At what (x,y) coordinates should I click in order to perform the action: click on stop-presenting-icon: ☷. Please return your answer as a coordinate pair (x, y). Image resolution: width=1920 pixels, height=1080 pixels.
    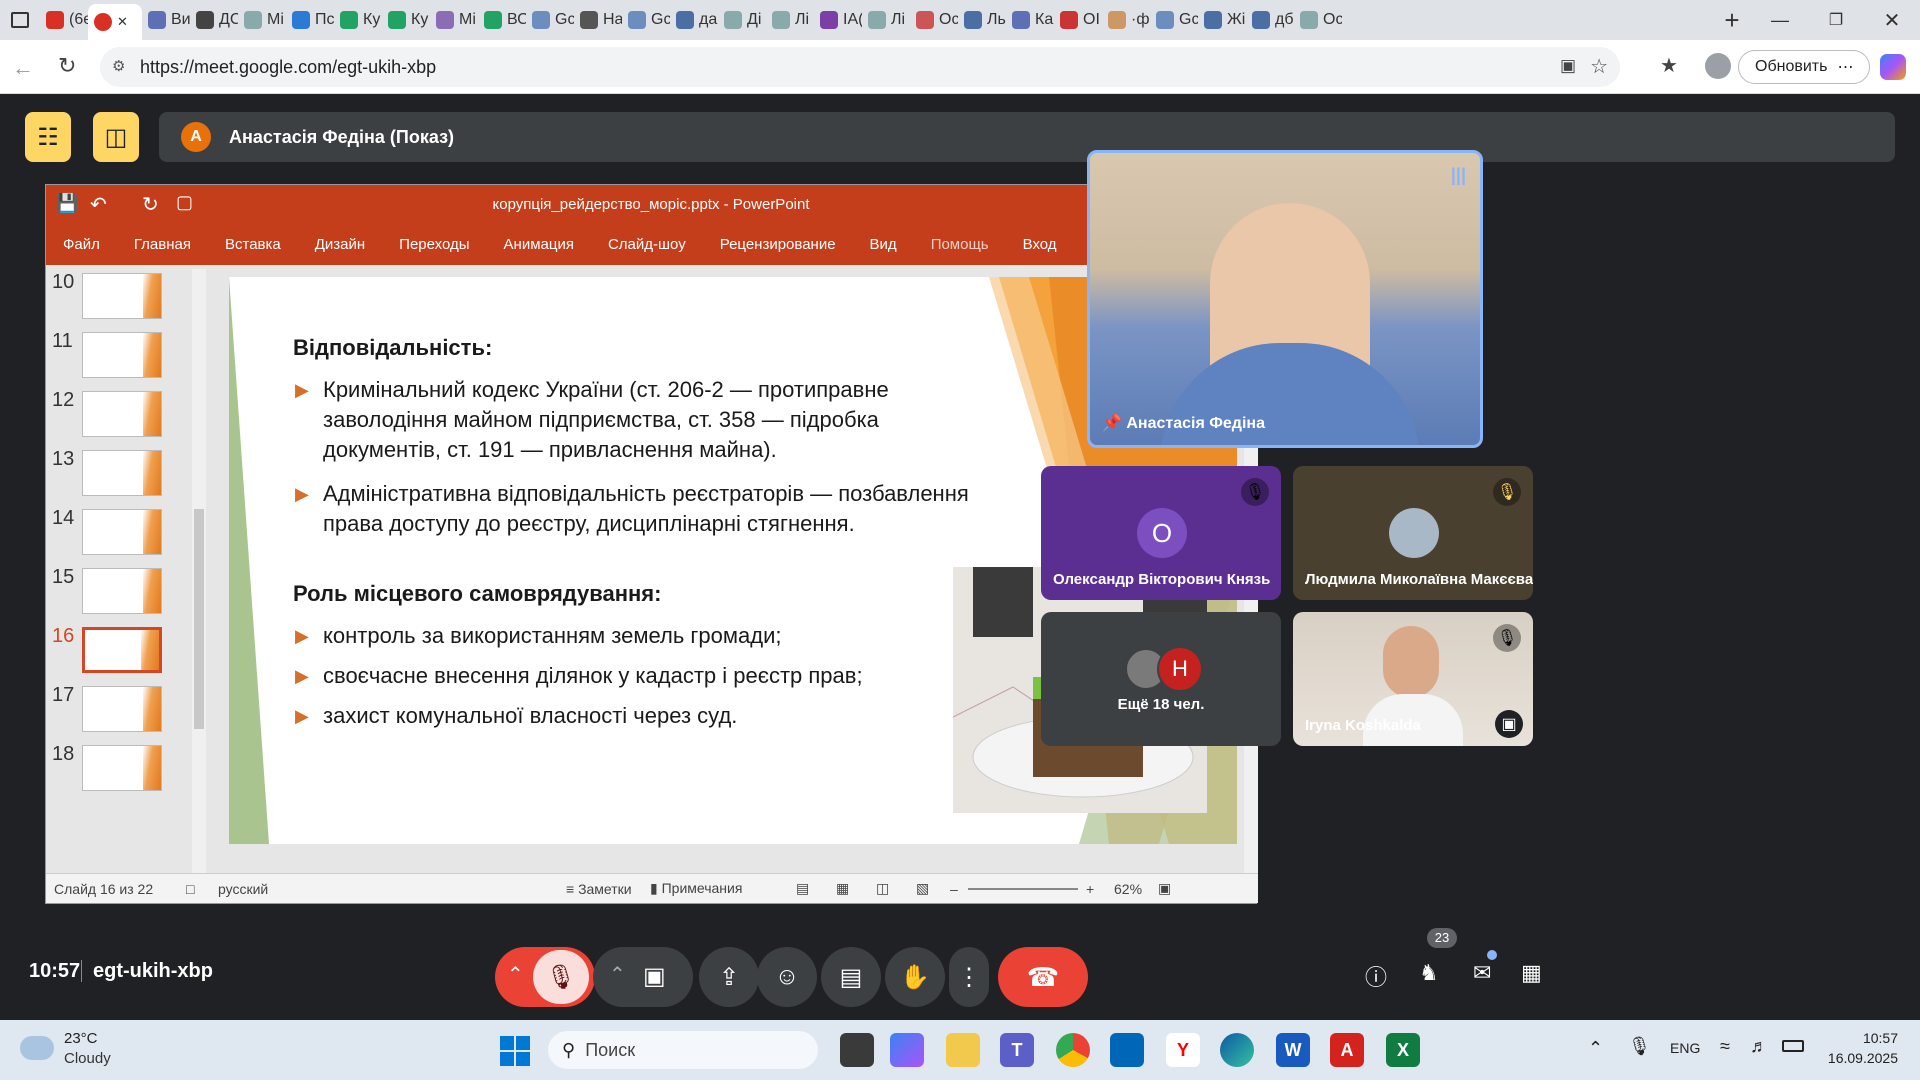
    Looking at the image, I should click on (48, 137).